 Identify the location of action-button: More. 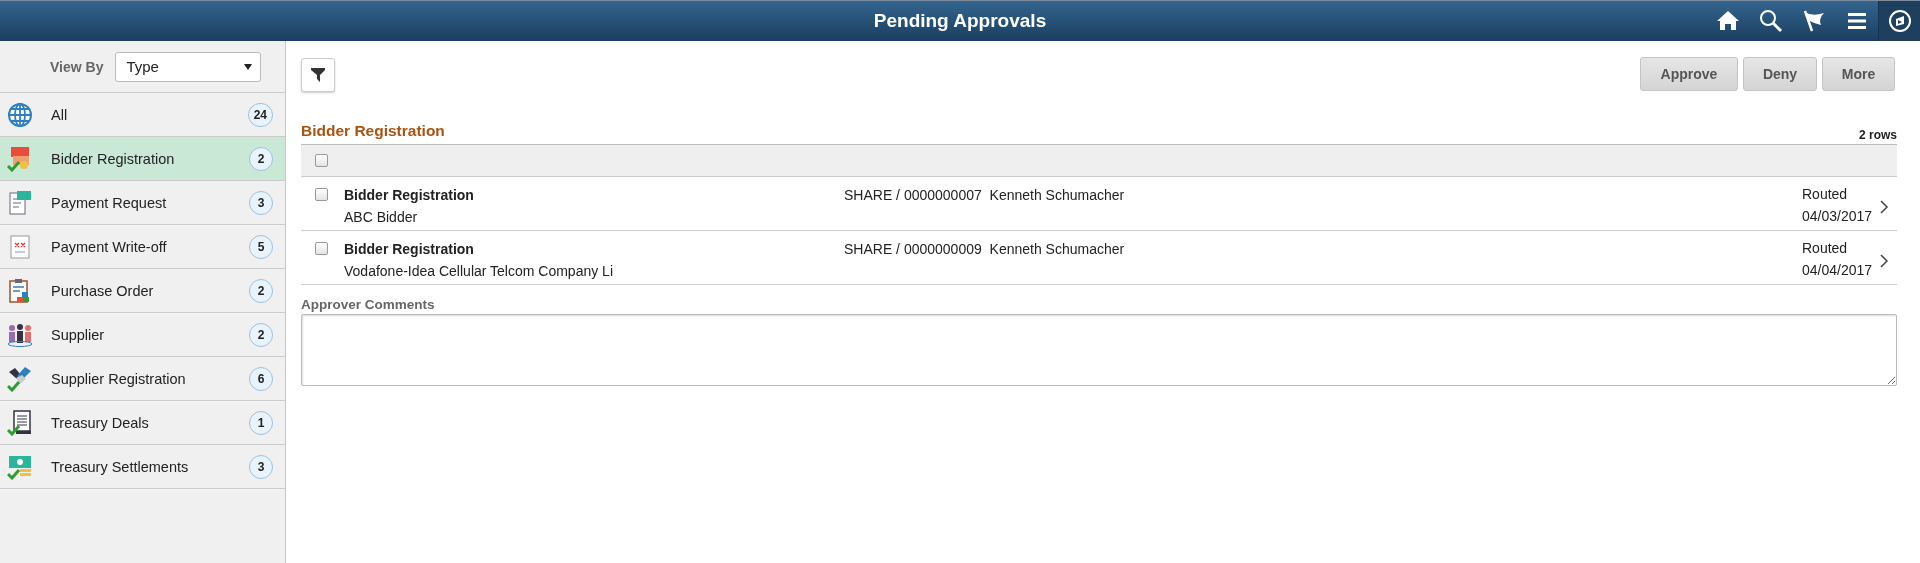
(1858, 74).